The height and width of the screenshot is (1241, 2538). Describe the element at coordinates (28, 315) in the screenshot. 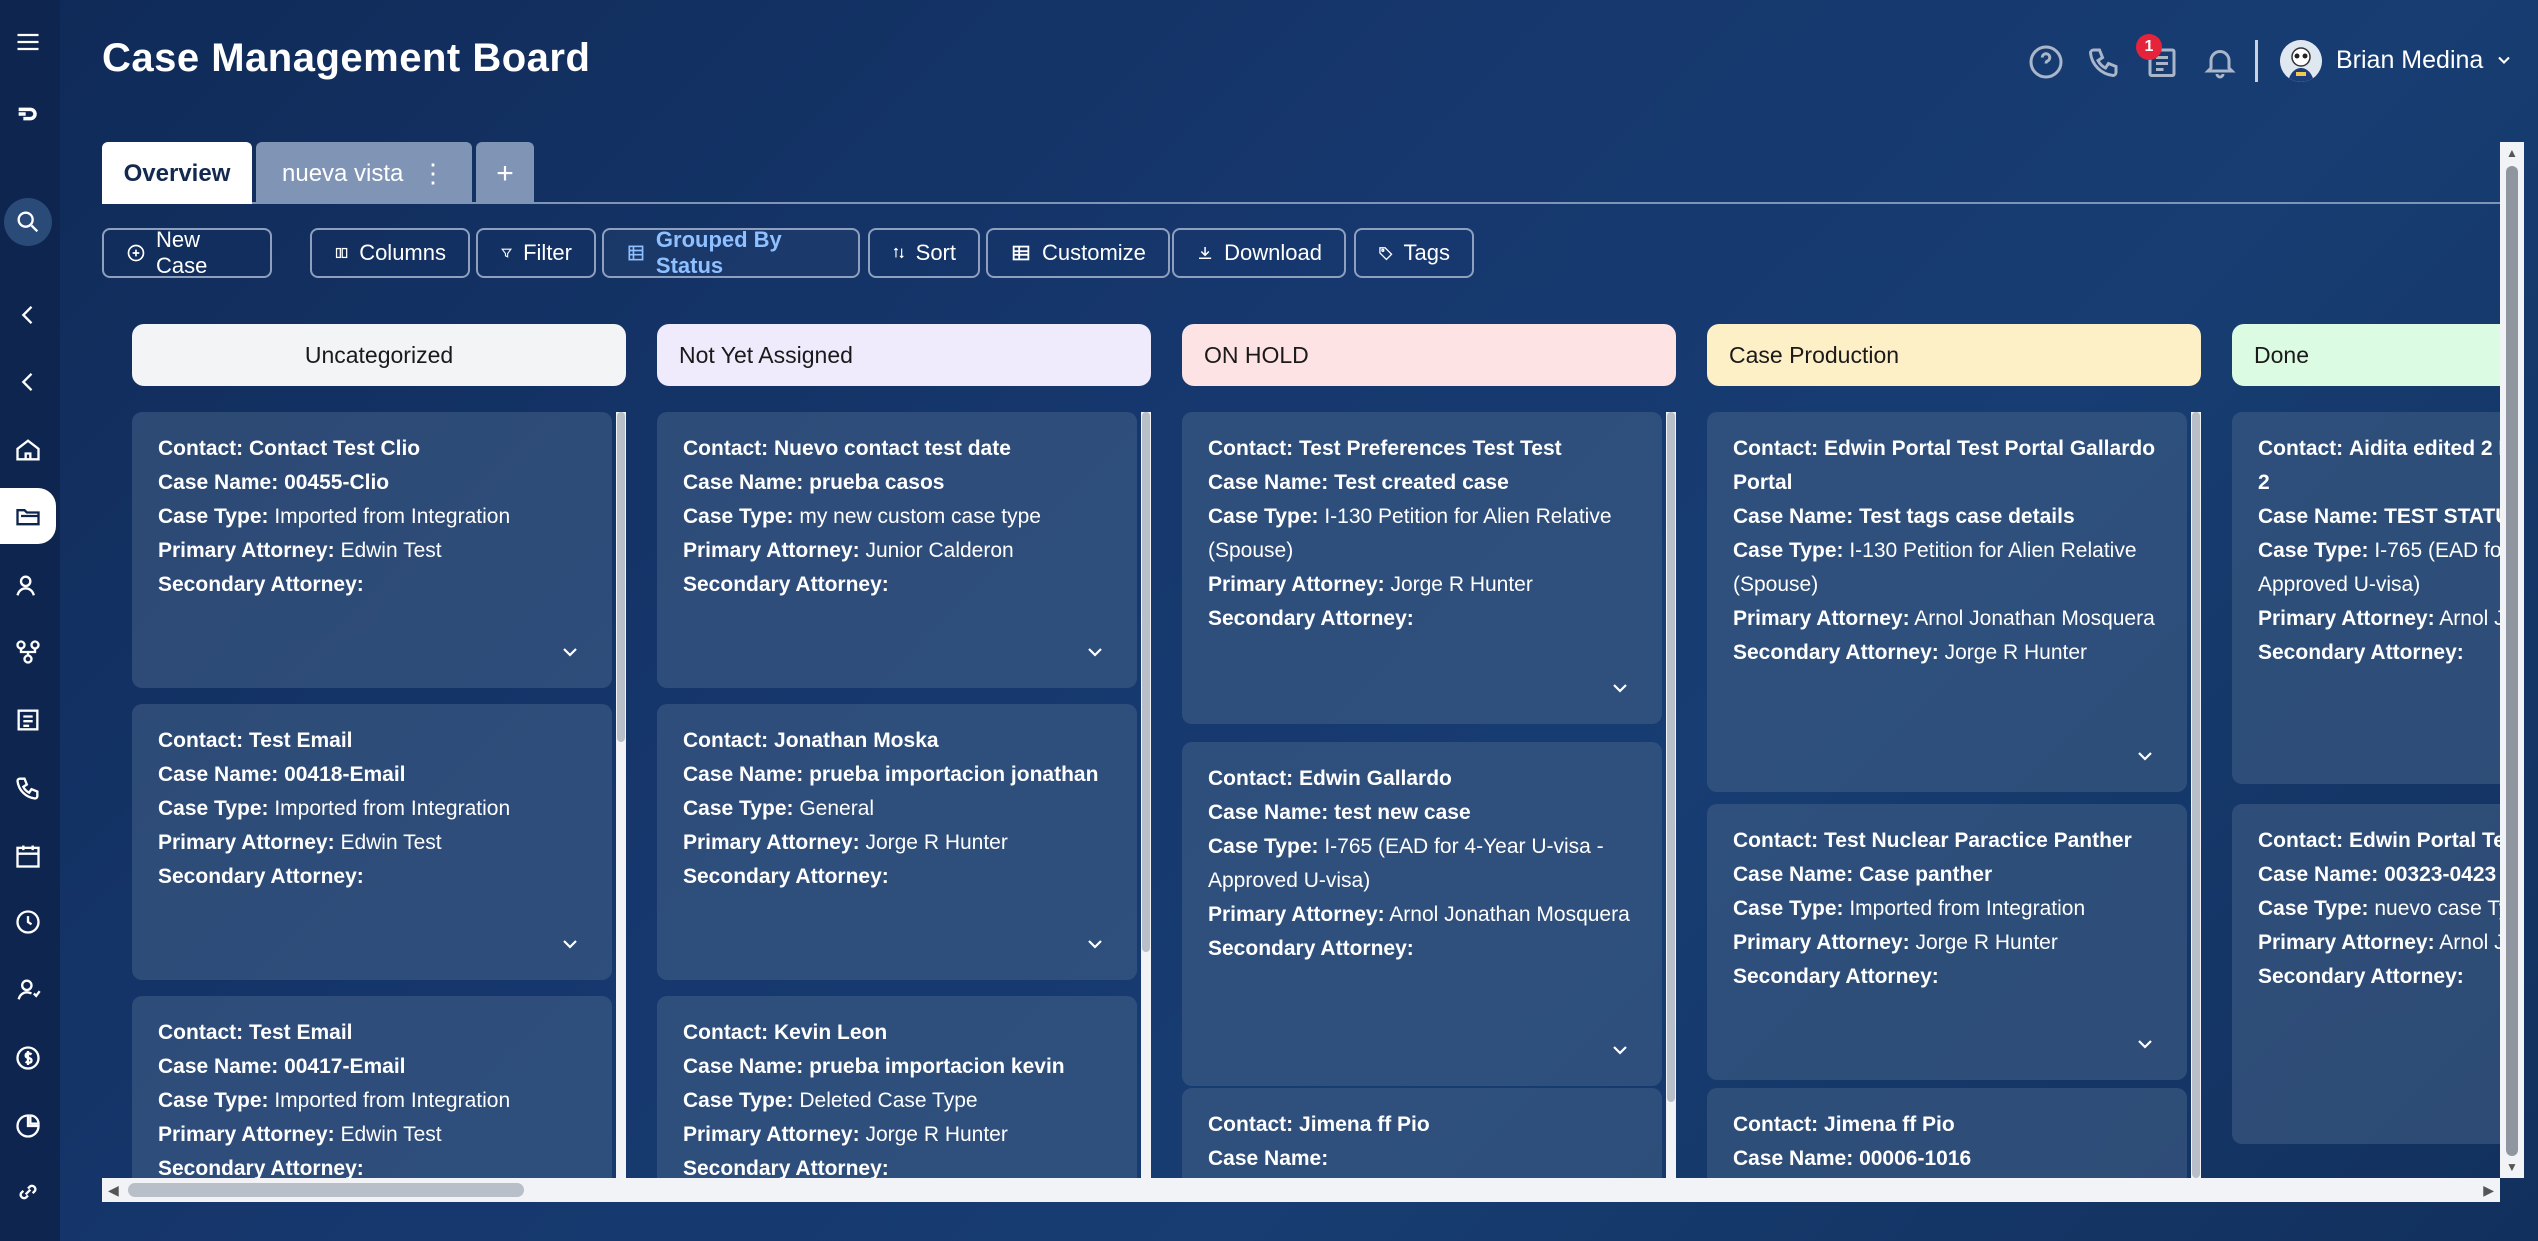

I see `collapse-icon` at that location.